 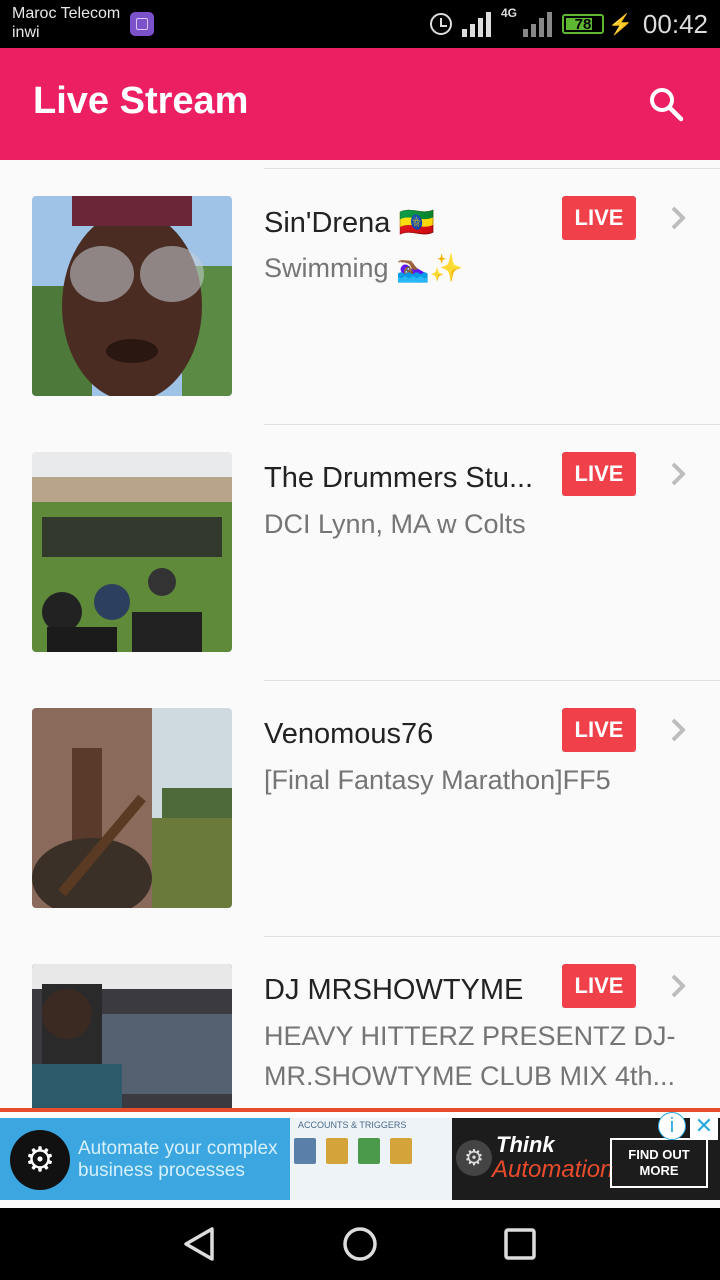 What do you see at coordinates (141, 101) in the screenshot?
I see `page-title: Live Stream` at bounding box center [141, 101].